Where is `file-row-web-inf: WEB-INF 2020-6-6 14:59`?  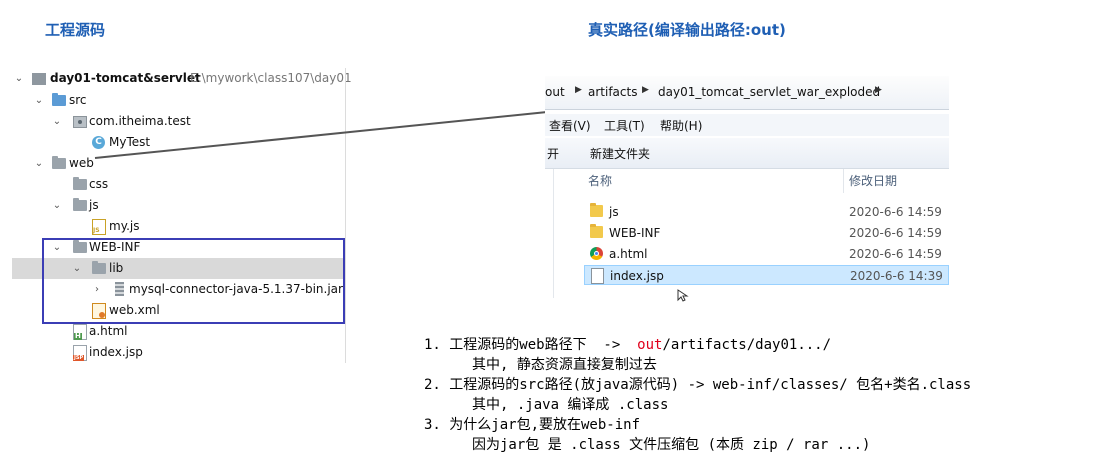
file-row-web-inf: WEB-INF 2020-6-6 14:59 is located at coordinates (766, 233).